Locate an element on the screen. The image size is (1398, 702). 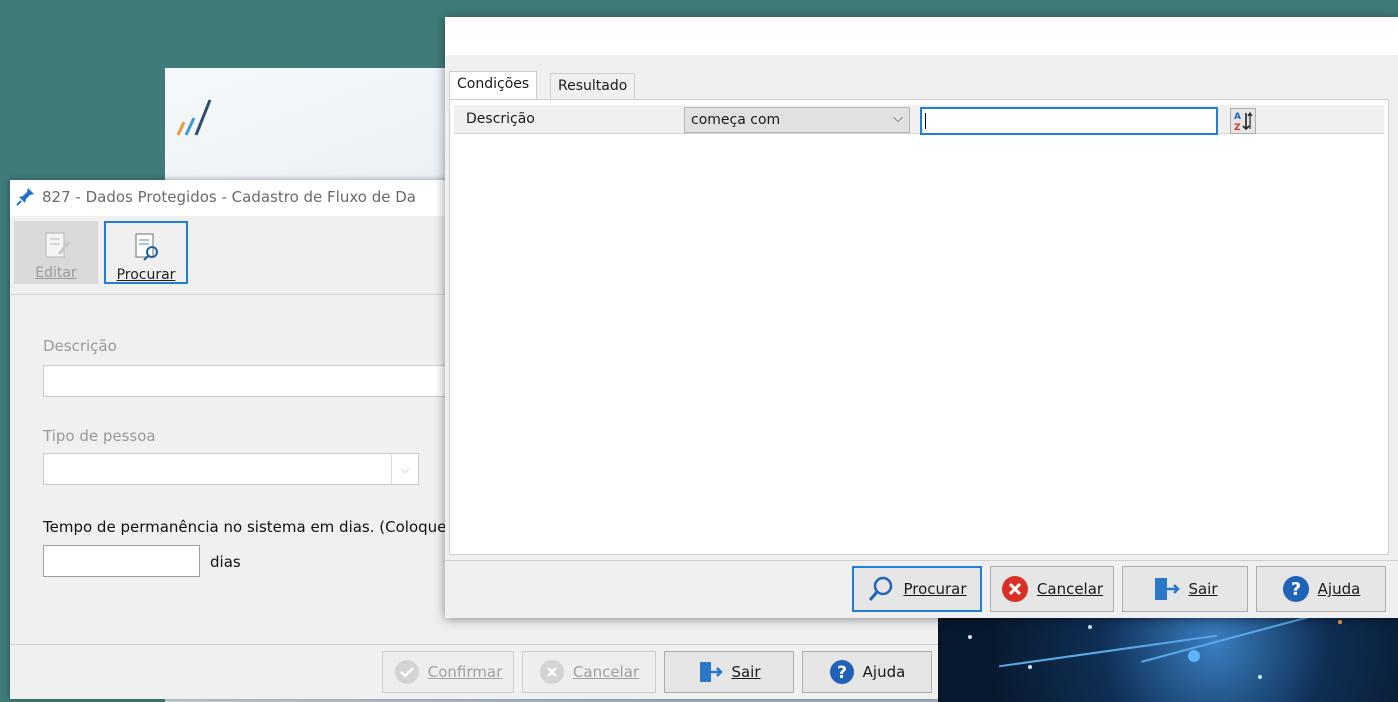
descricao-input is located at coordinates (253, 381).